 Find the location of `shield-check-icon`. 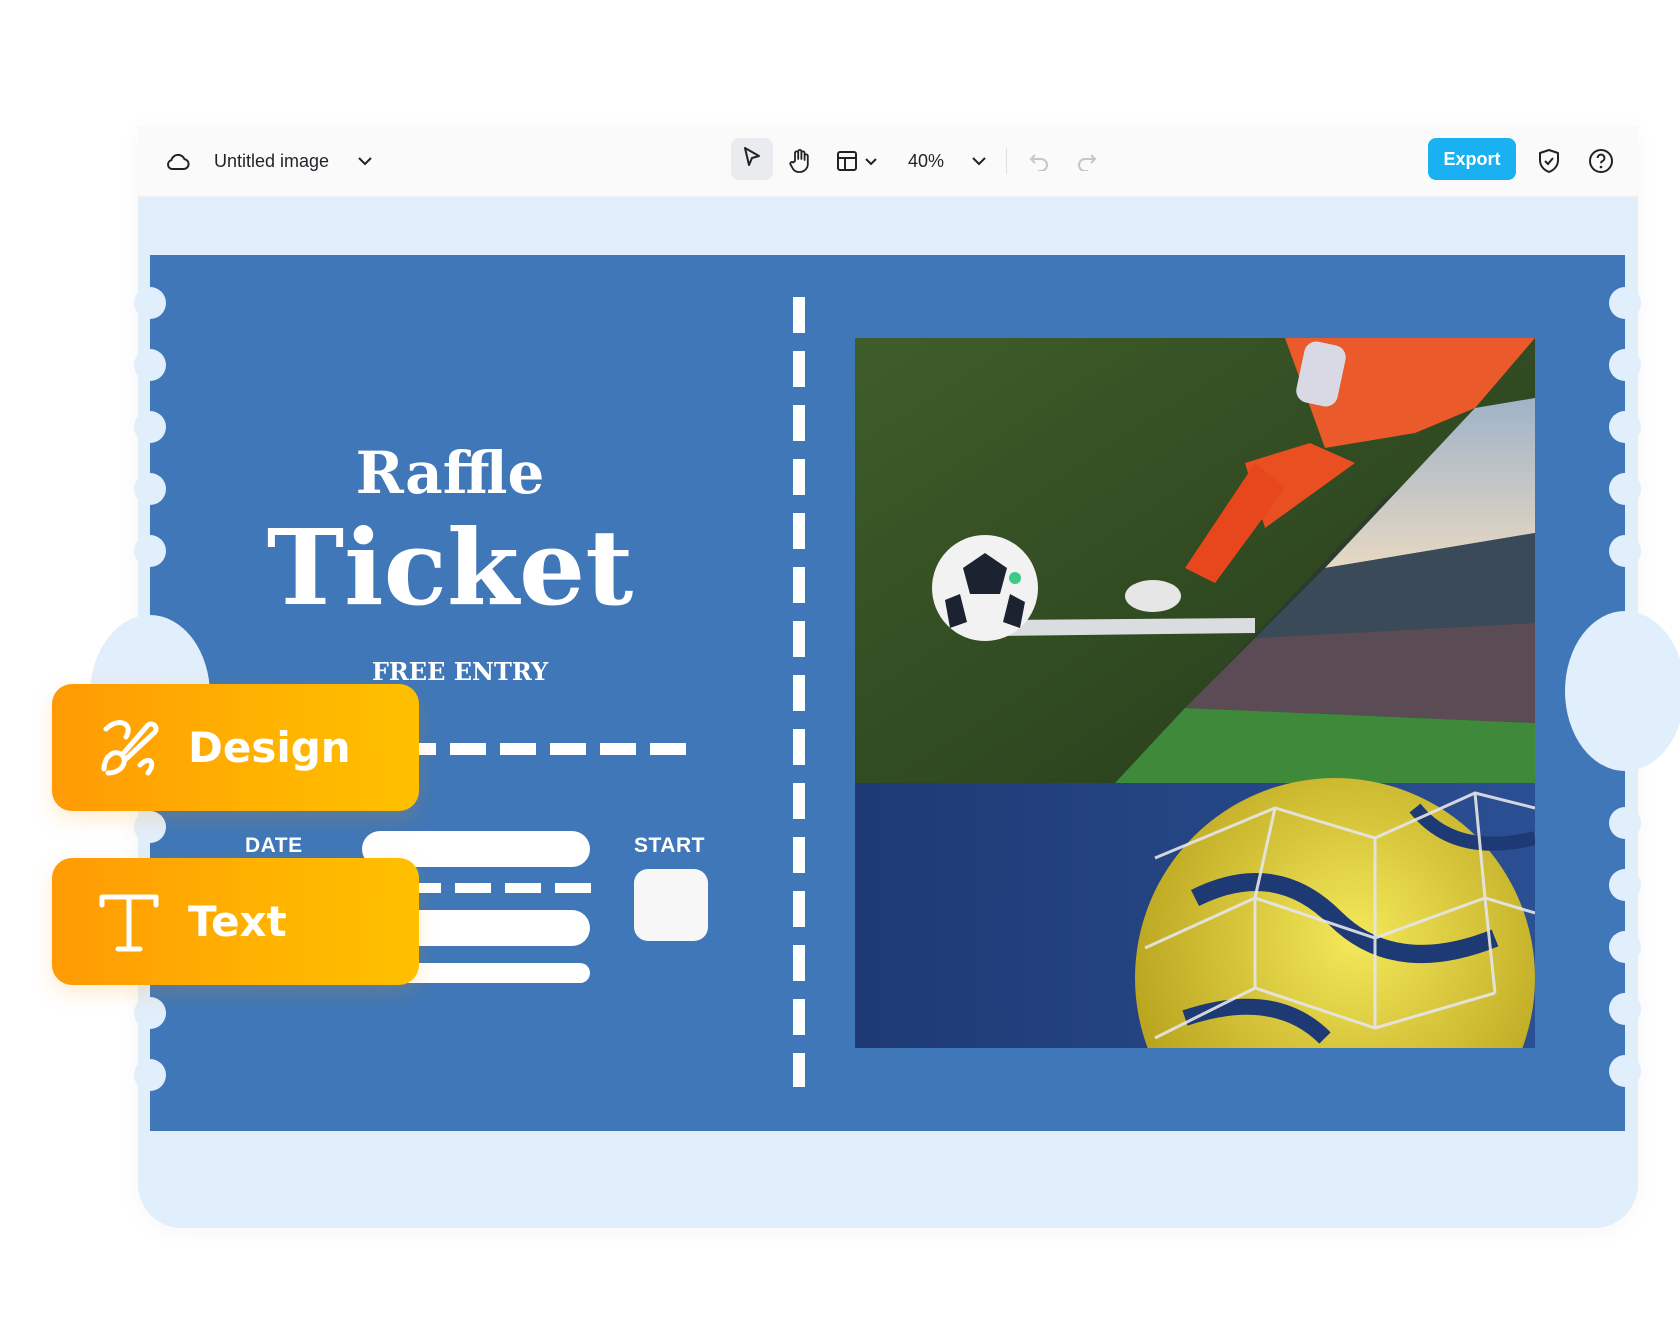

shield-check-icon is located at coordinates (1549, 161).